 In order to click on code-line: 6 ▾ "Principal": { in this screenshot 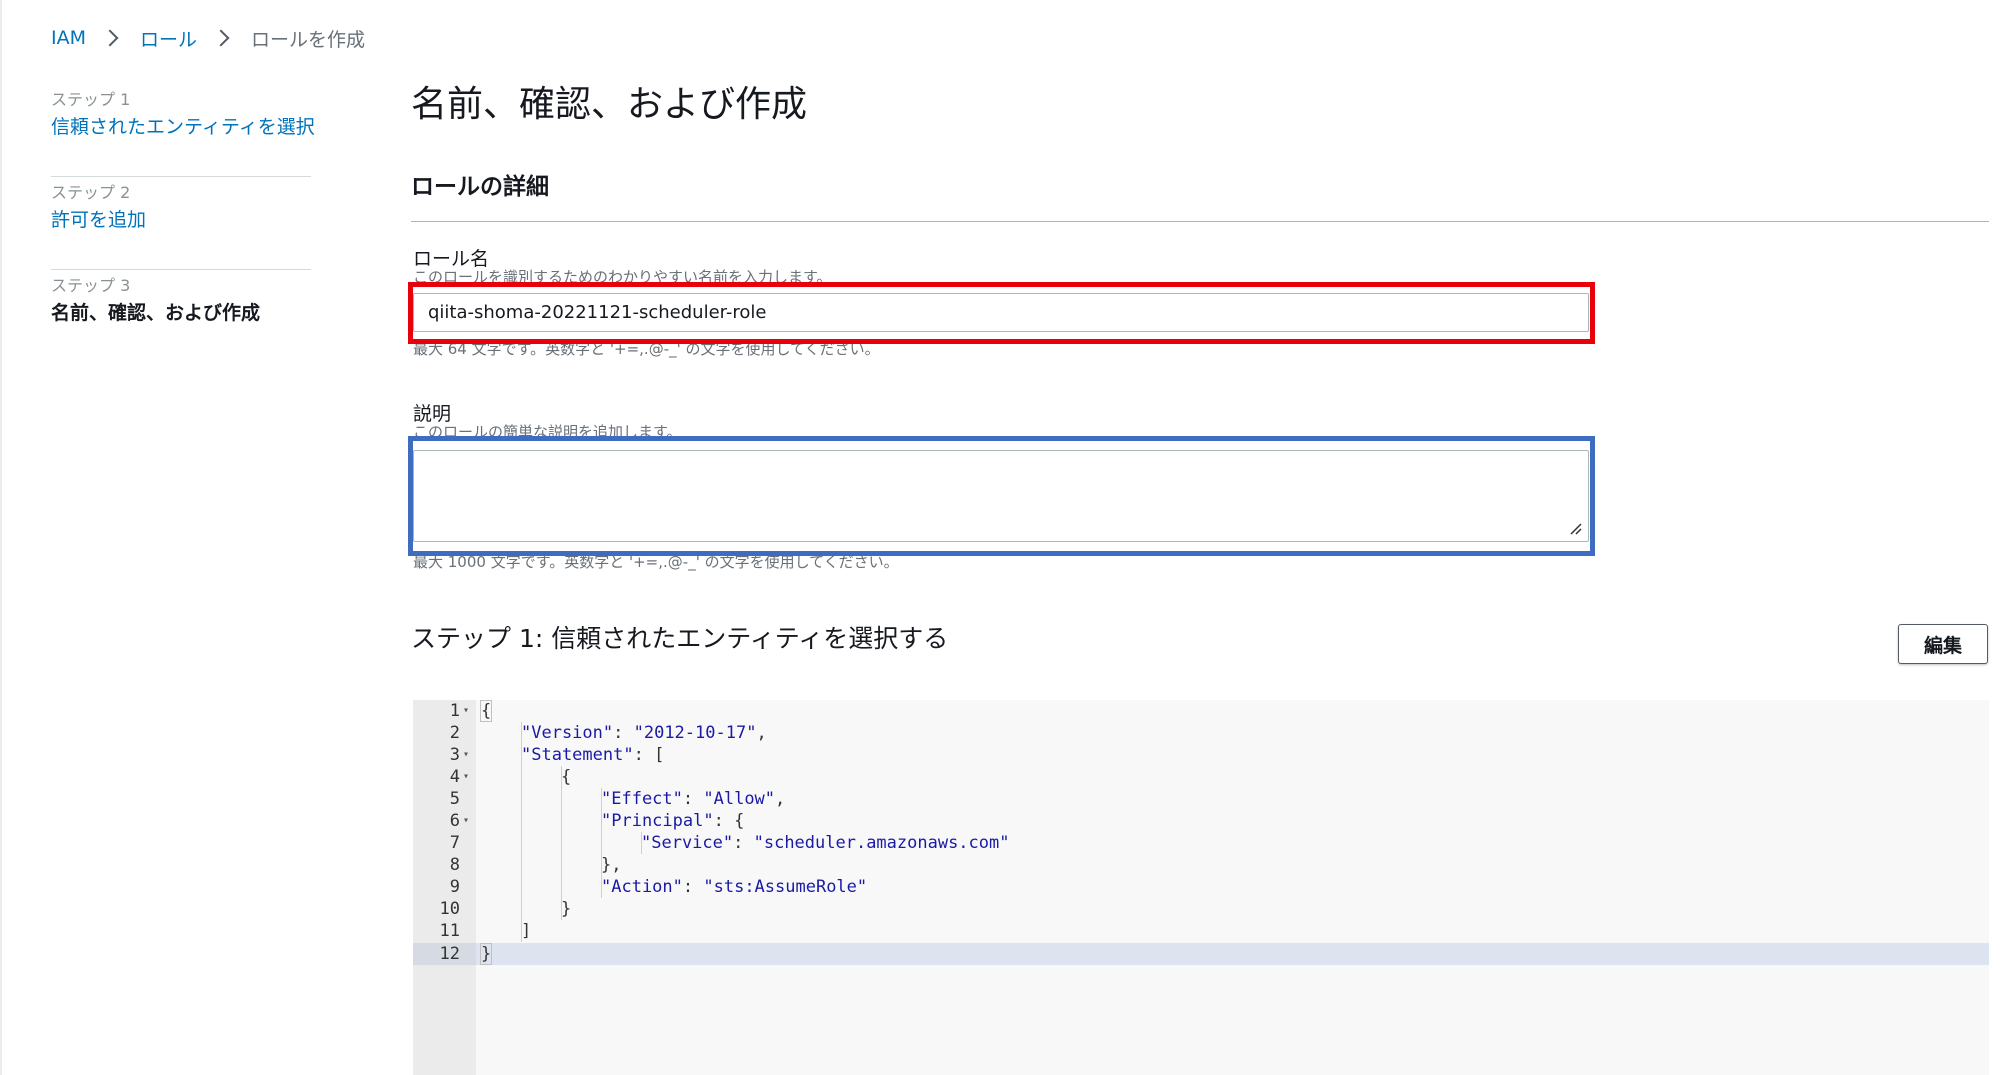, I will do `click(1201, 821)`.